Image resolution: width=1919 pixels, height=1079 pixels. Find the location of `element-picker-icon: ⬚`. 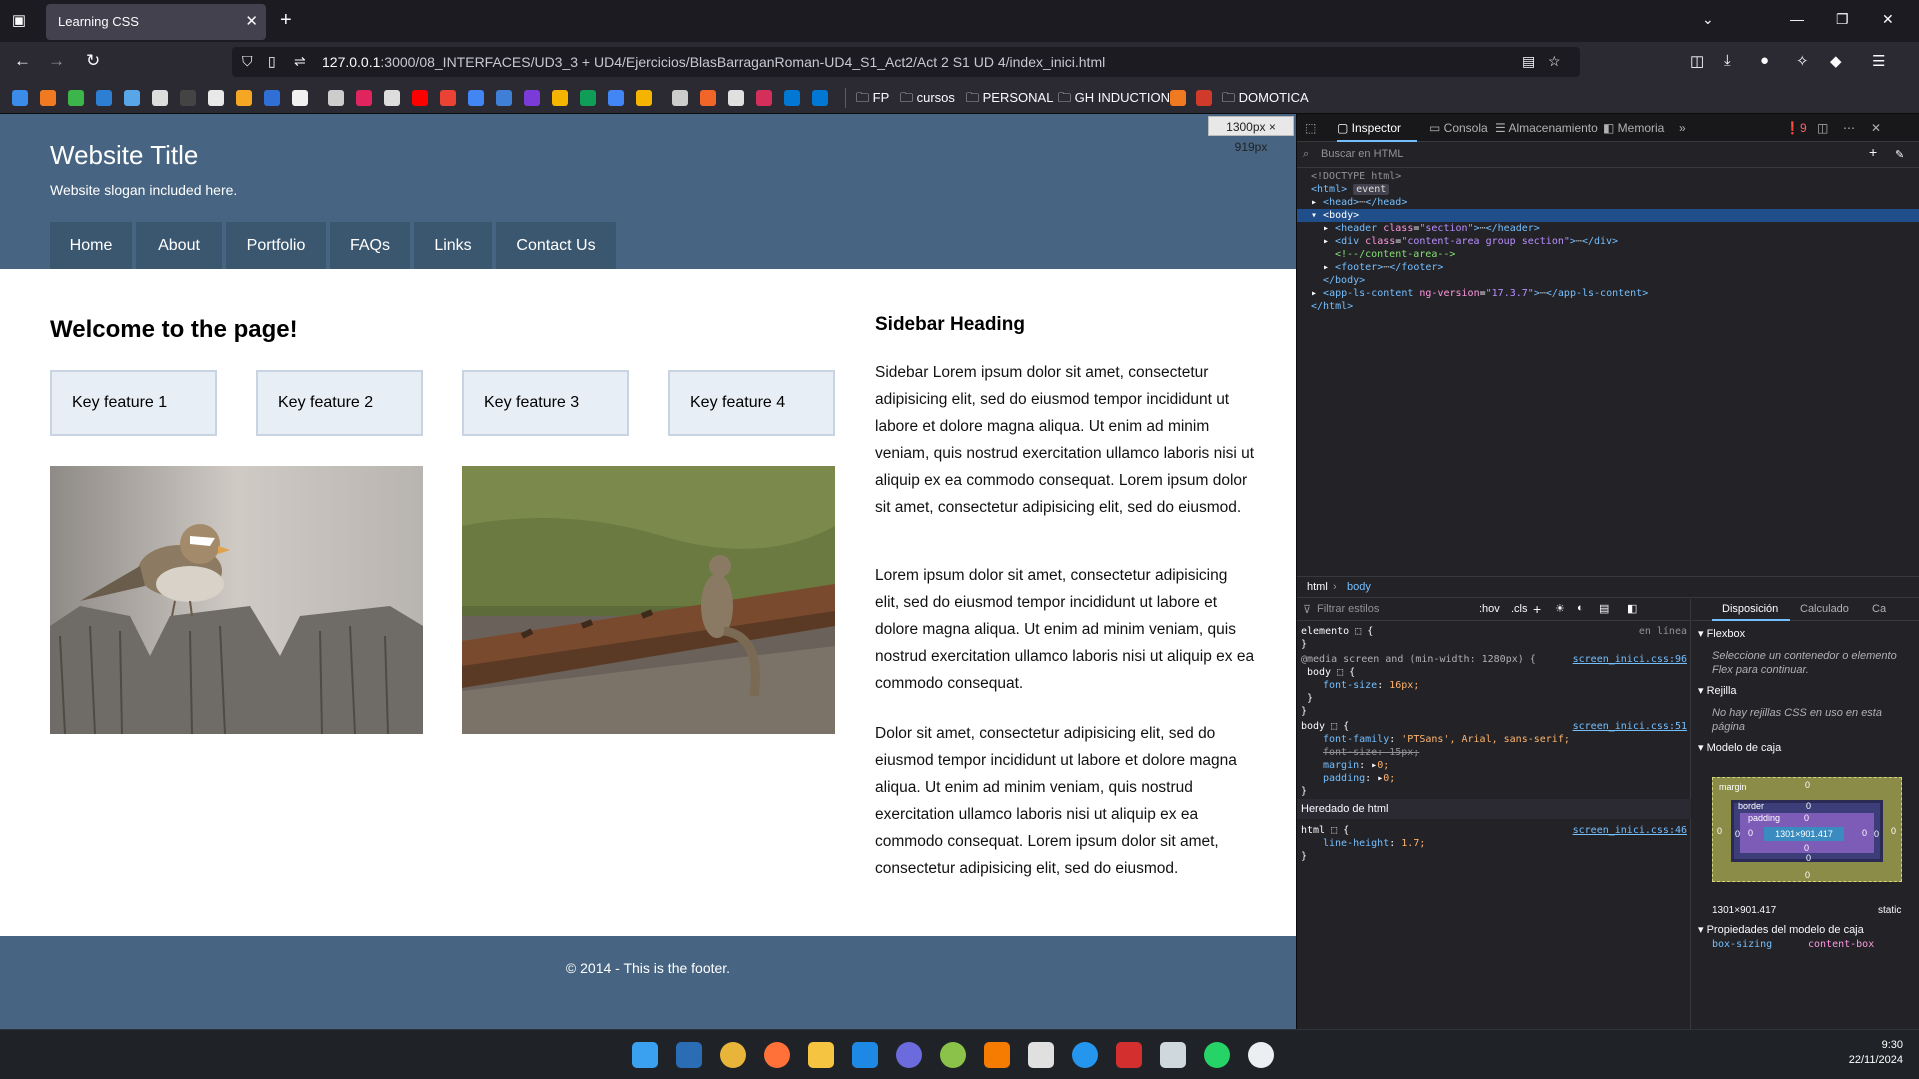

element-picker-icon: ⬚ is located at coordinates (1310, 128).